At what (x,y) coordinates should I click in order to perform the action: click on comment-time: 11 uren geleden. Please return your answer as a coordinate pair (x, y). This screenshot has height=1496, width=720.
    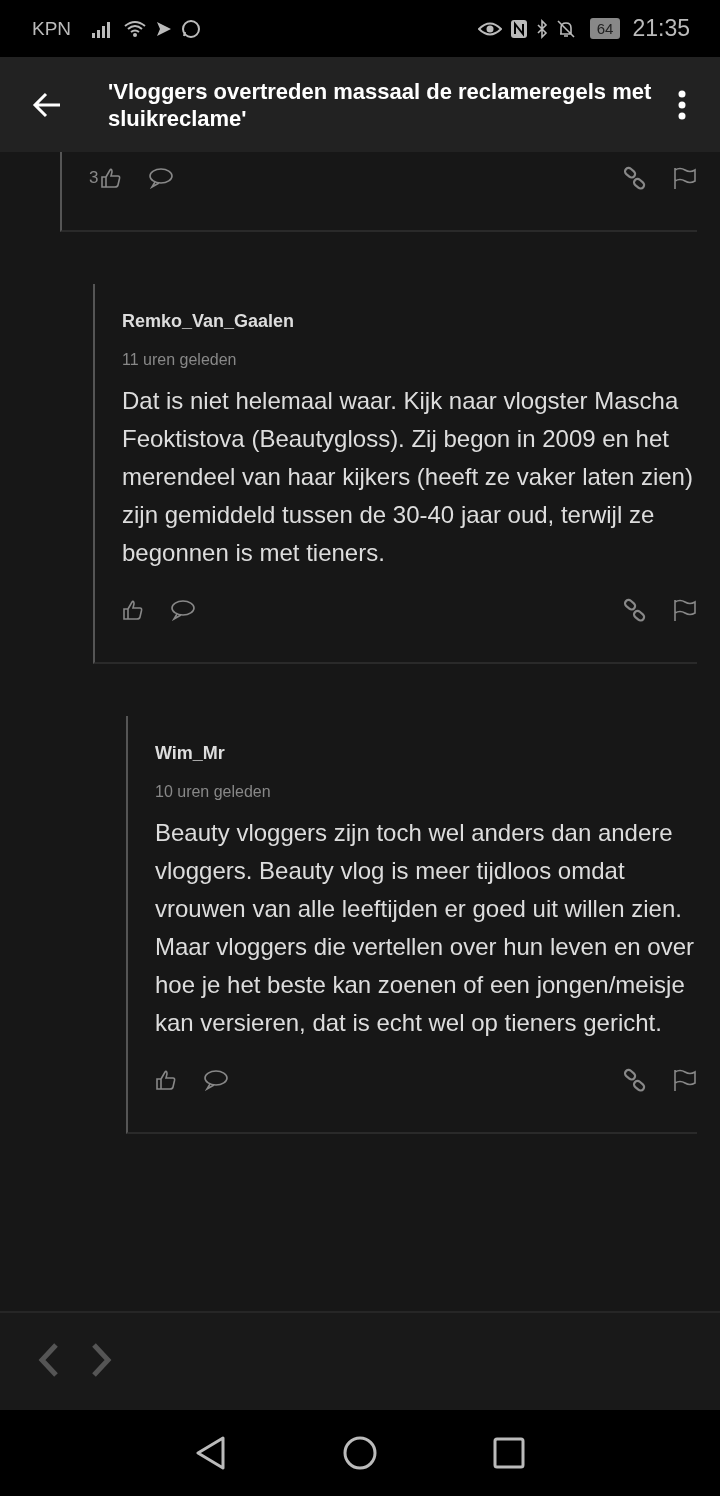
    Looking at the image, I should click on (180, 360).